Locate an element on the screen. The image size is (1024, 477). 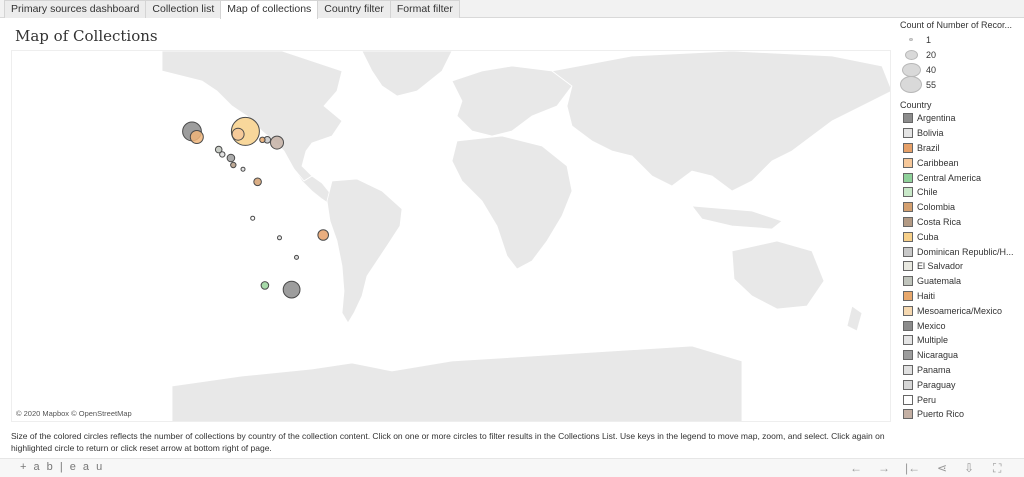
size-legend-item: 1 is located at coordinates (961, 39).